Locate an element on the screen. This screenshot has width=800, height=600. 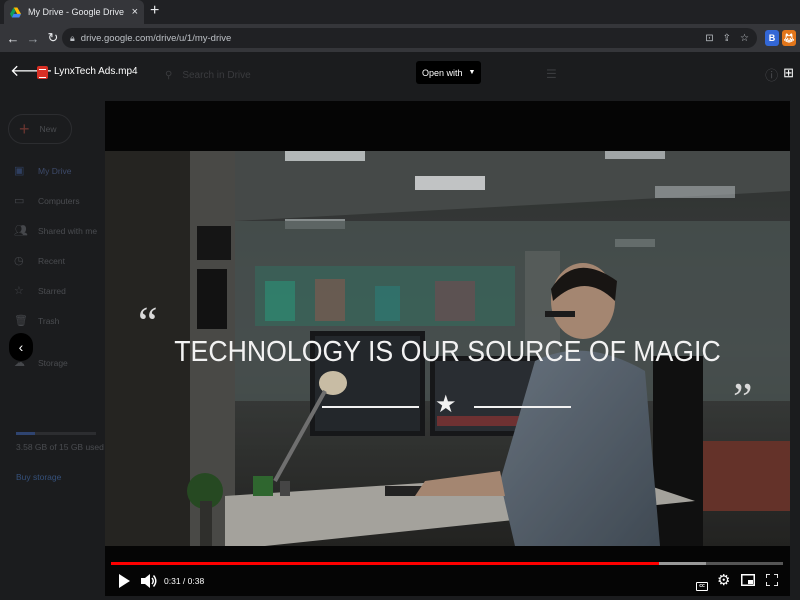
sidebar-item-label: Computers is located at coordinates (59, 200).